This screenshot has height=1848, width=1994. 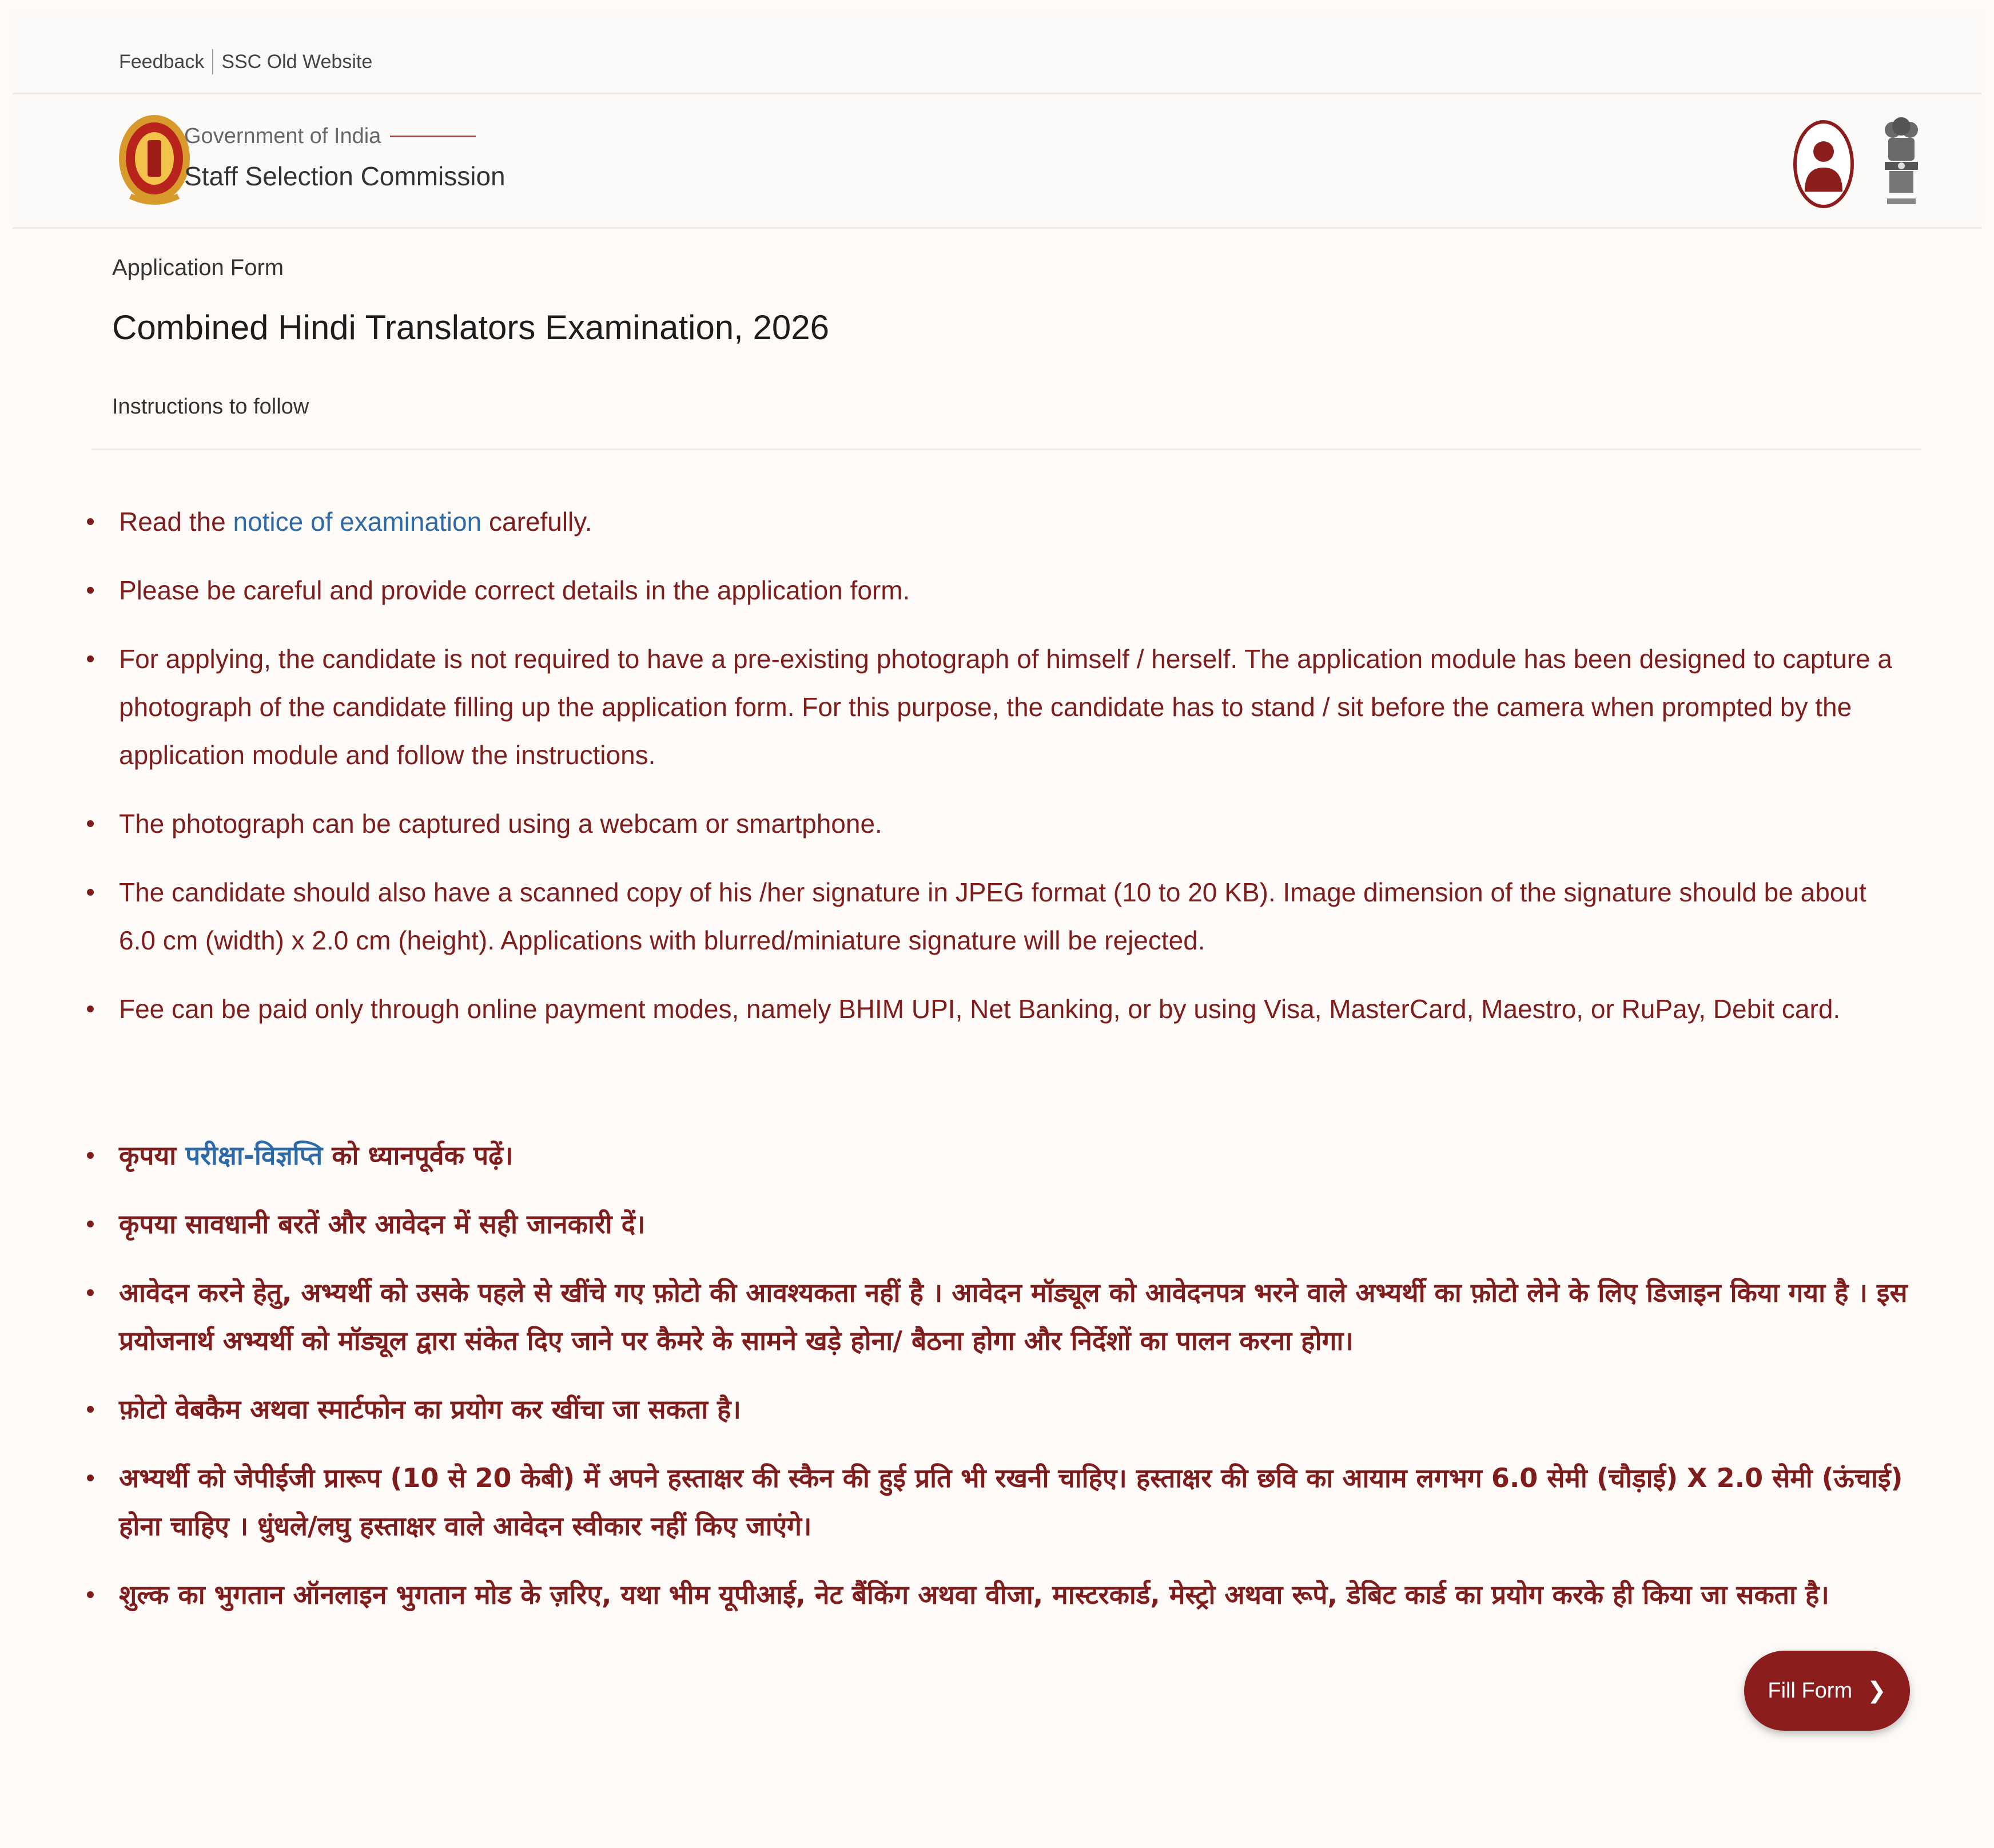 What do you see at coordinates (1877, 1690) in the screenshot?
I see `chevron-right-icon: ❯` at bounding box center [1877, 1690].